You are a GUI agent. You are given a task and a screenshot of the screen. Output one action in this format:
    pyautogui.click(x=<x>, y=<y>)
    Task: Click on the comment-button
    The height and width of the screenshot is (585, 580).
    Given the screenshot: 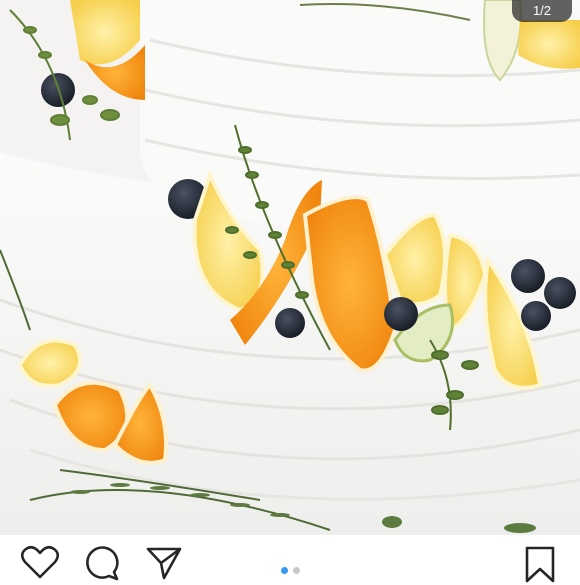 What is the action you would take?
    pyautogui.click(x=102, y=565)
    